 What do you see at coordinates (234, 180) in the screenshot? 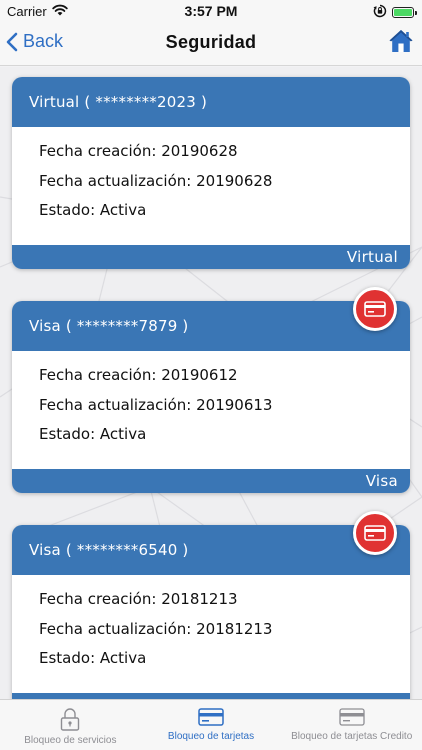
I see `update-date-value: 20190628` at bounding box center [234, 180].